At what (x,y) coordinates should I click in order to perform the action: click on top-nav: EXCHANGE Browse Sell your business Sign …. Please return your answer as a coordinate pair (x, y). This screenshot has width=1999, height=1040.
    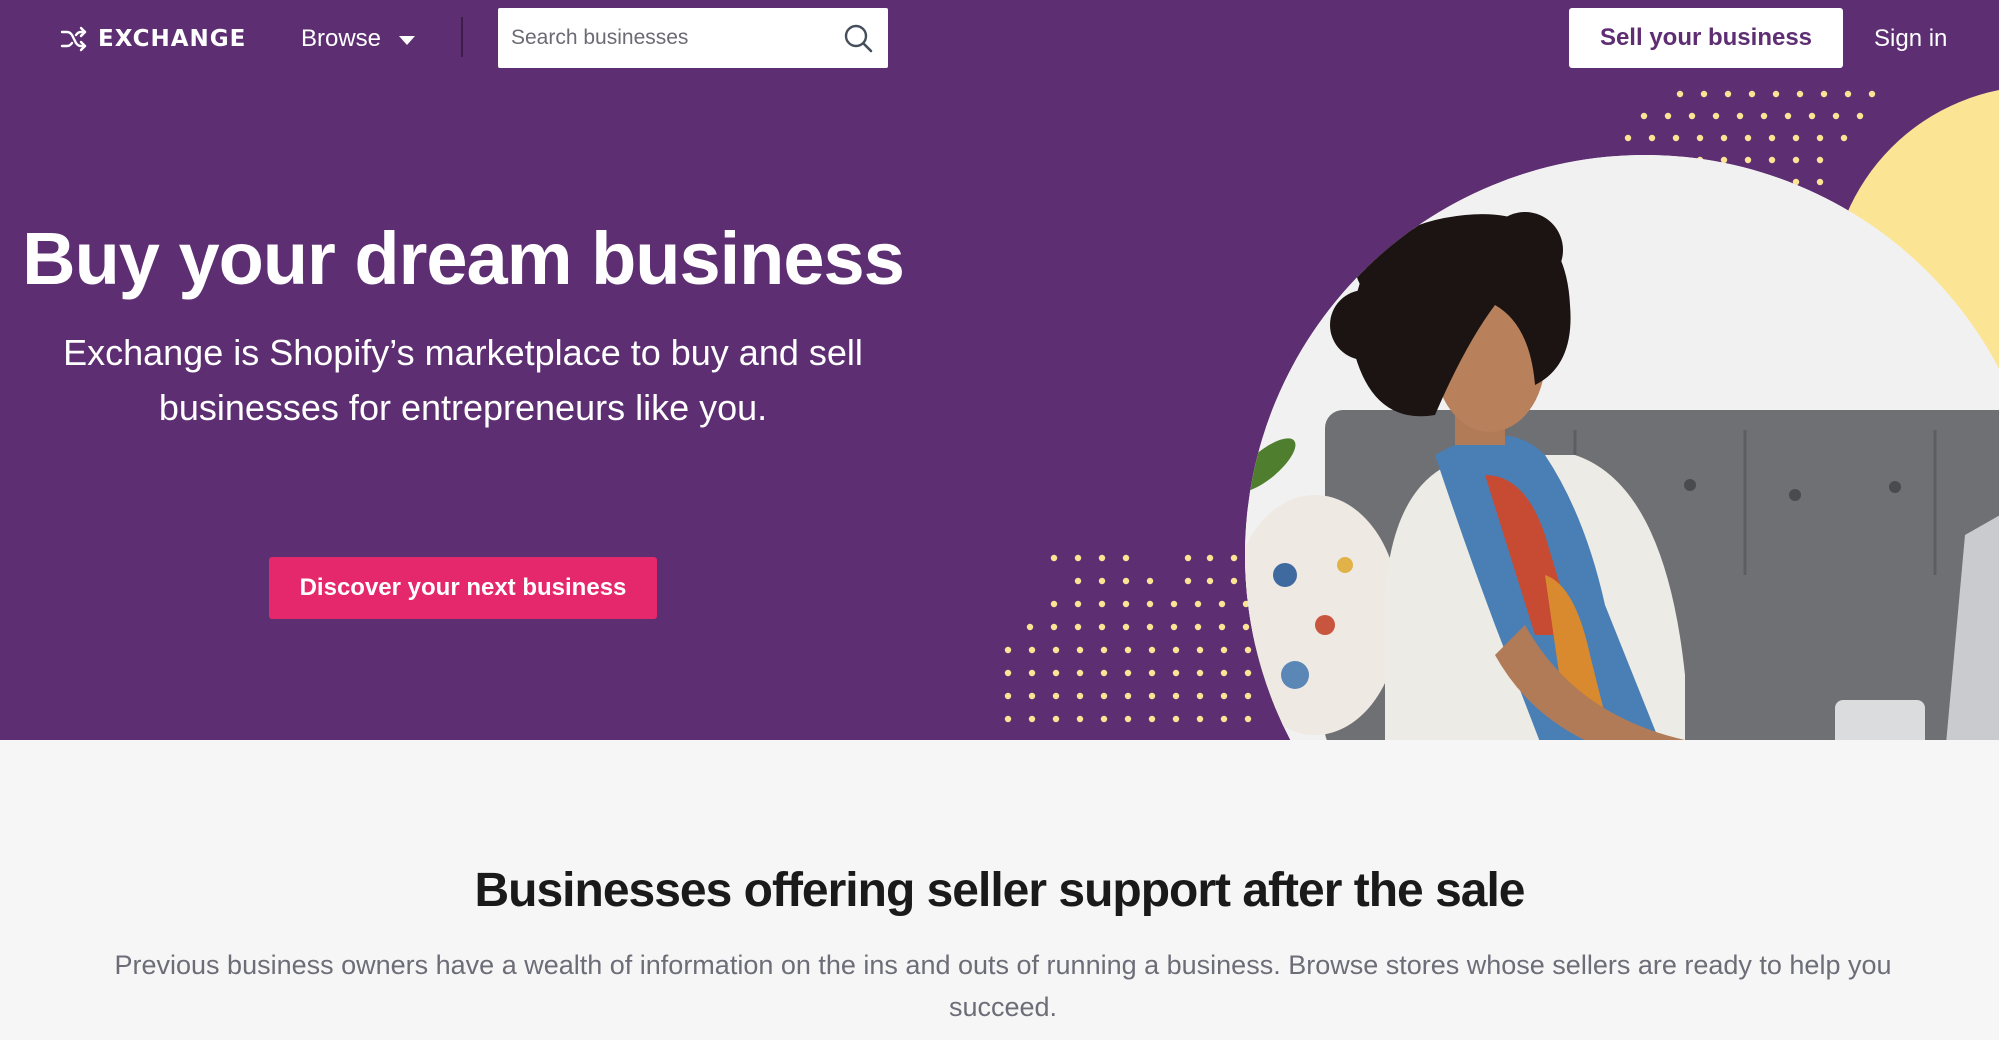
    Looking at the image, I should click on (999, 38).